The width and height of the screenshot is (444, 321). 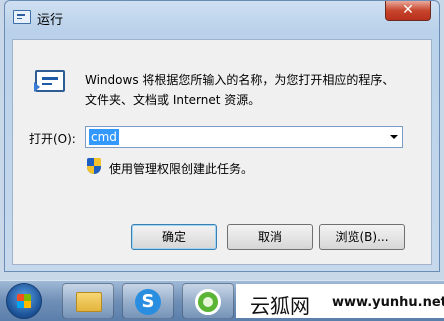 I want to click on cancel-button: 取消, so click(x=270, y=237).